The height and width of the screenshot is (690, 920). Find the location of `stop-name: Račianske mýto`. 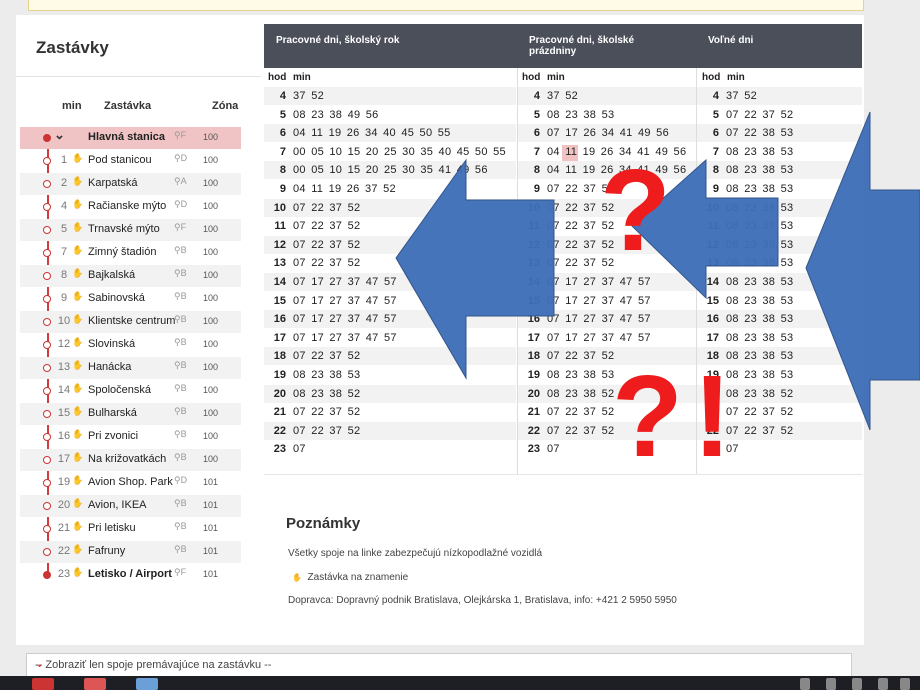

stop-name: Račianske mýto is located at coordinates (127, 206).